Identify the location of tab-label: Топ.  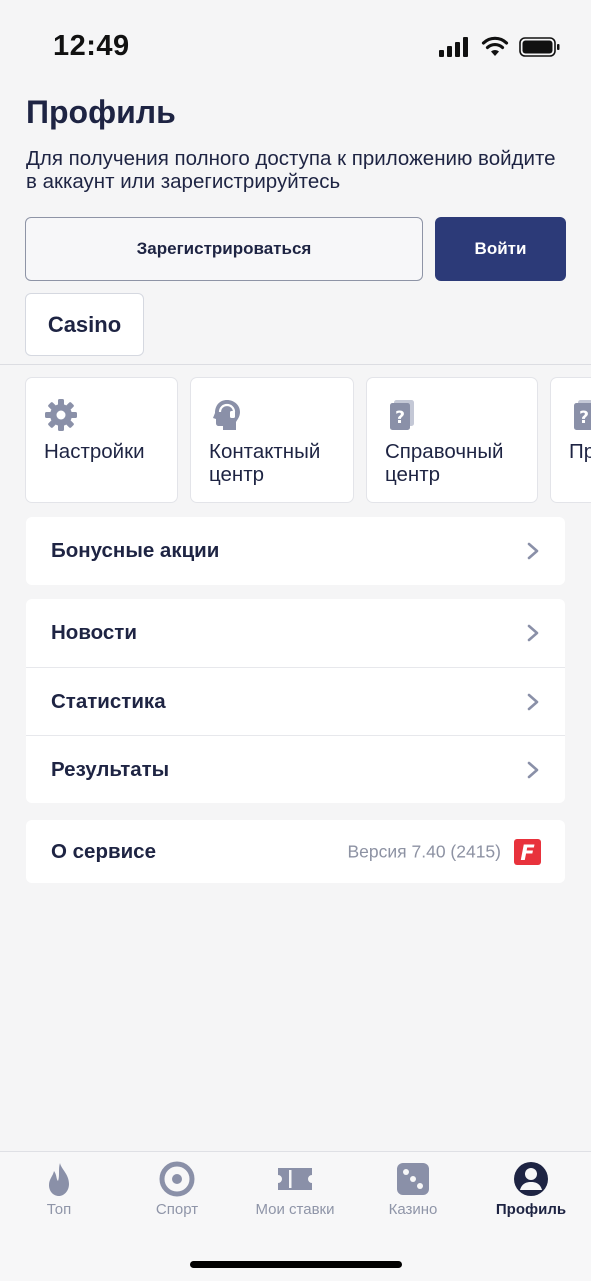
(59, 1209).